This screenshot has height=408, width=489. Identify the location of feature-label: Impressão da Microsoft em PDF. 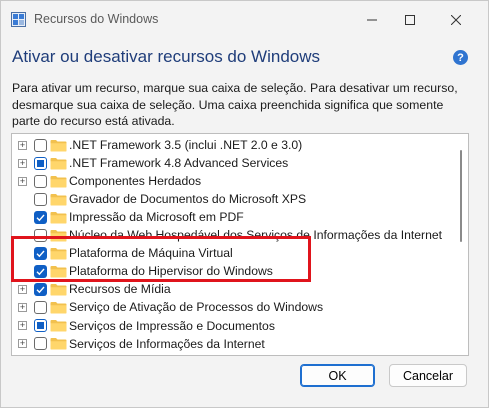
(156, 217).